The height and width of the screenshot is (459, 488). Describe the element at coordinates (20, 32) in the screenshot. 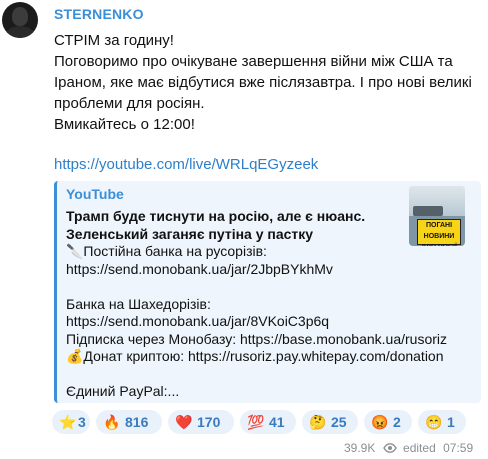

I see `avatar-shoulders-shape` at that location.